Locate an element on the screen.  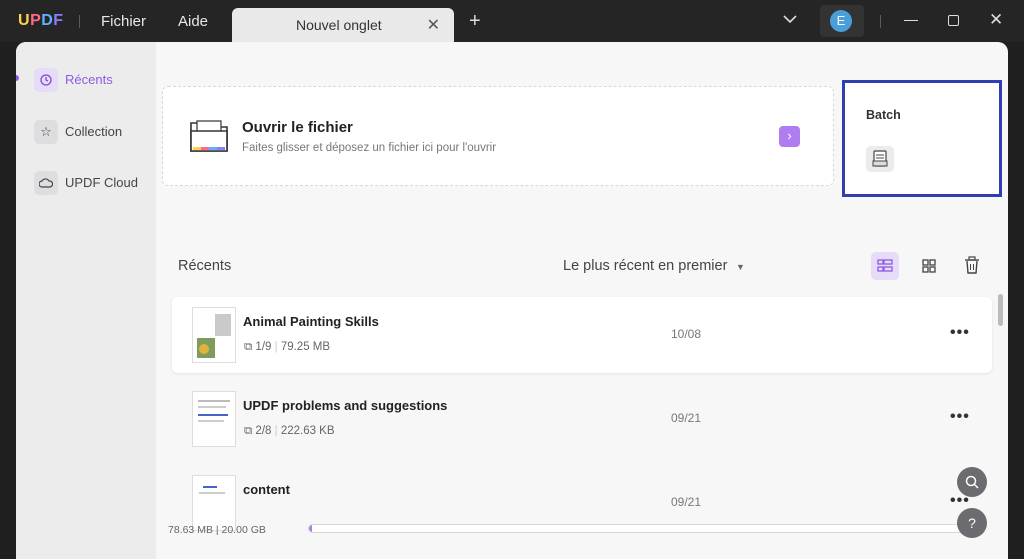
sidebar-item-label: Récents is located at coordinates (89, 79).